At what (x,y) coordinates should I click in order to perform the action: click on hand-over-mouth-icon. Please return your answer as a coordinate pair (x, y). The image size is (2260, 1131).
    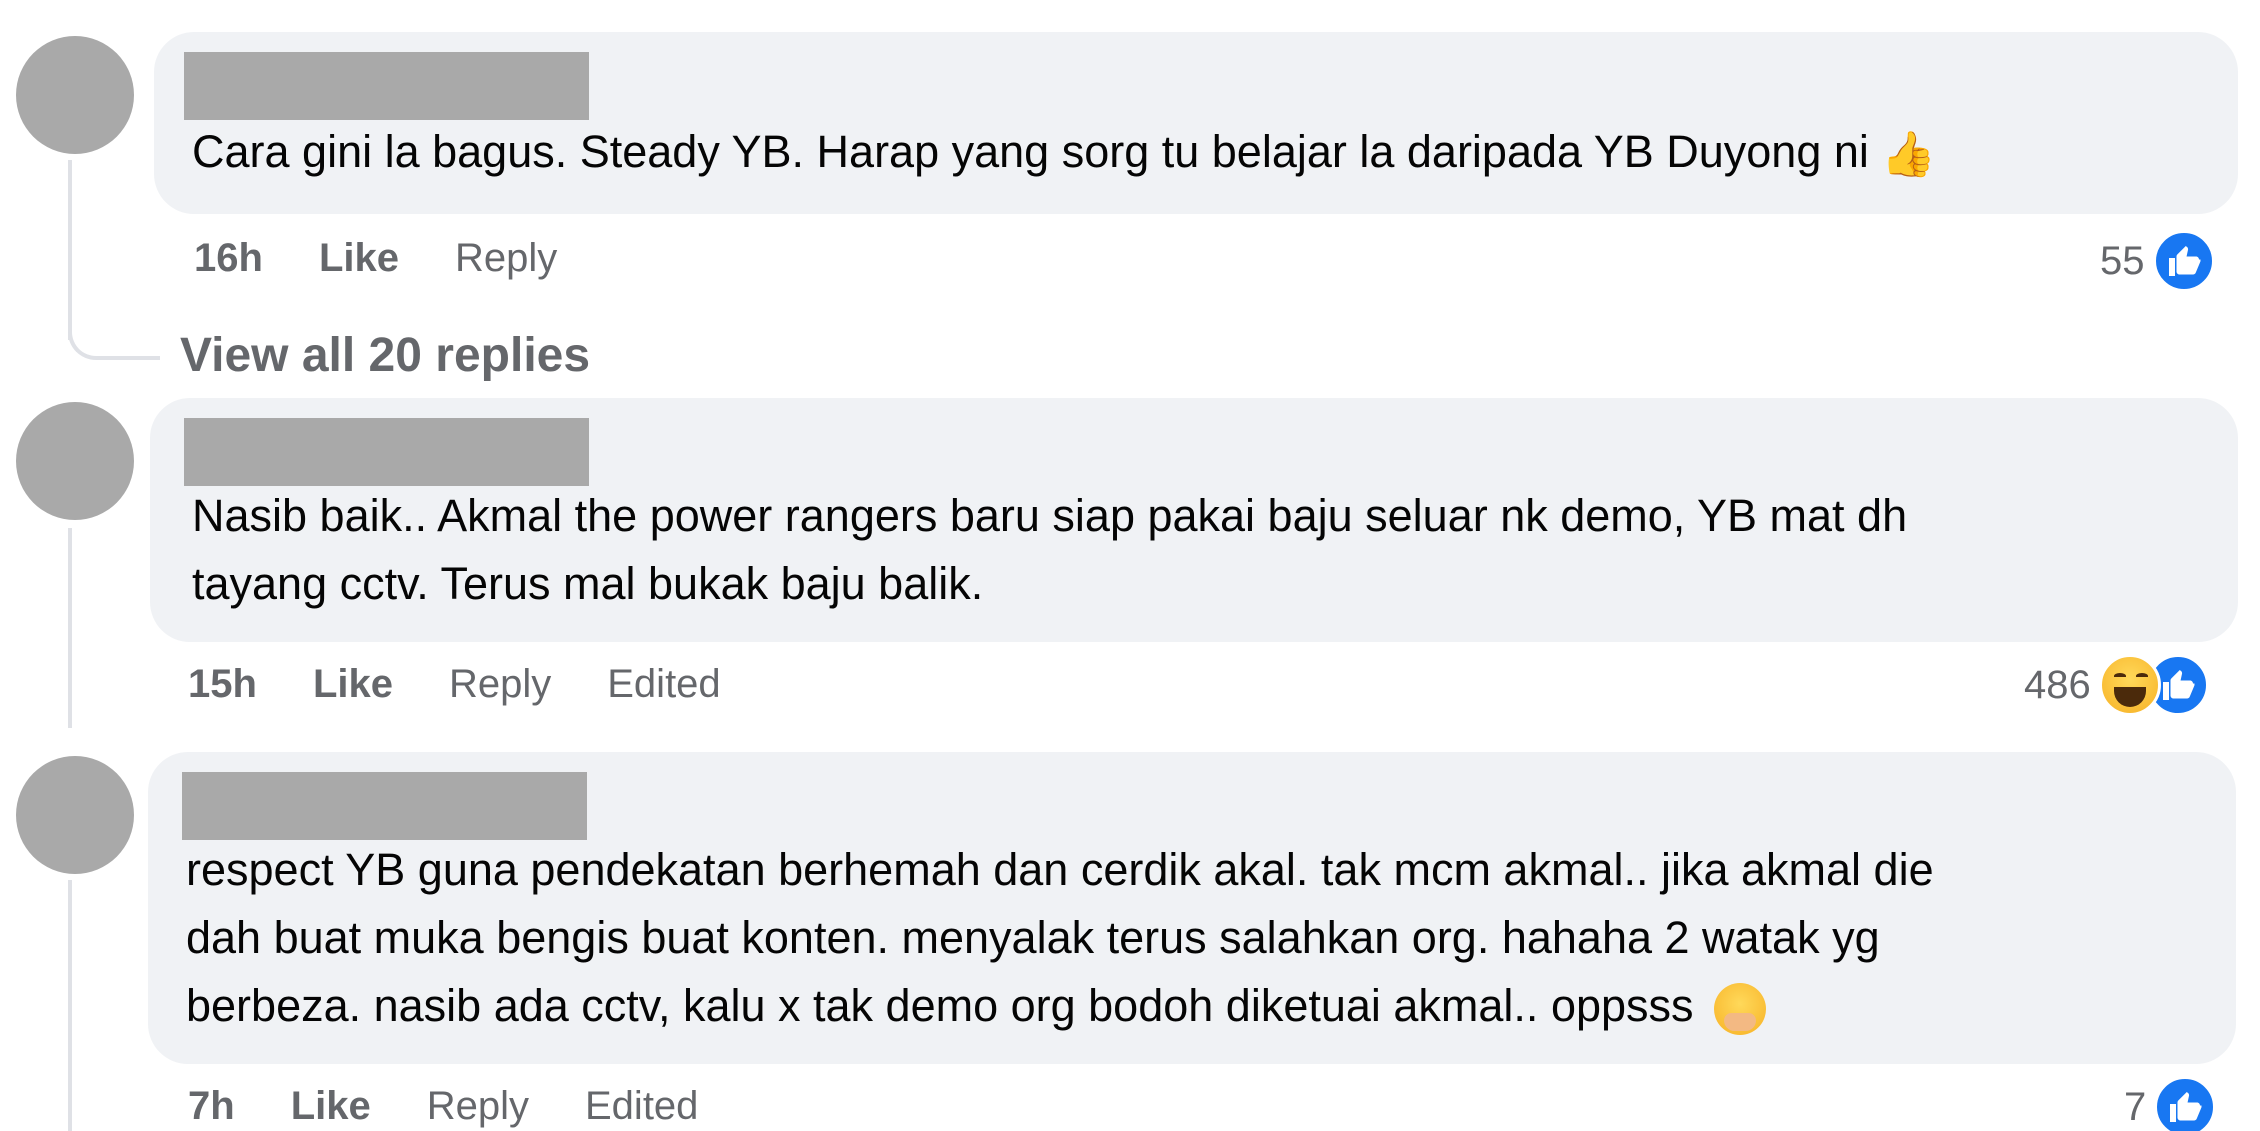
    Looking at the image, I should click on (1740, 1009).